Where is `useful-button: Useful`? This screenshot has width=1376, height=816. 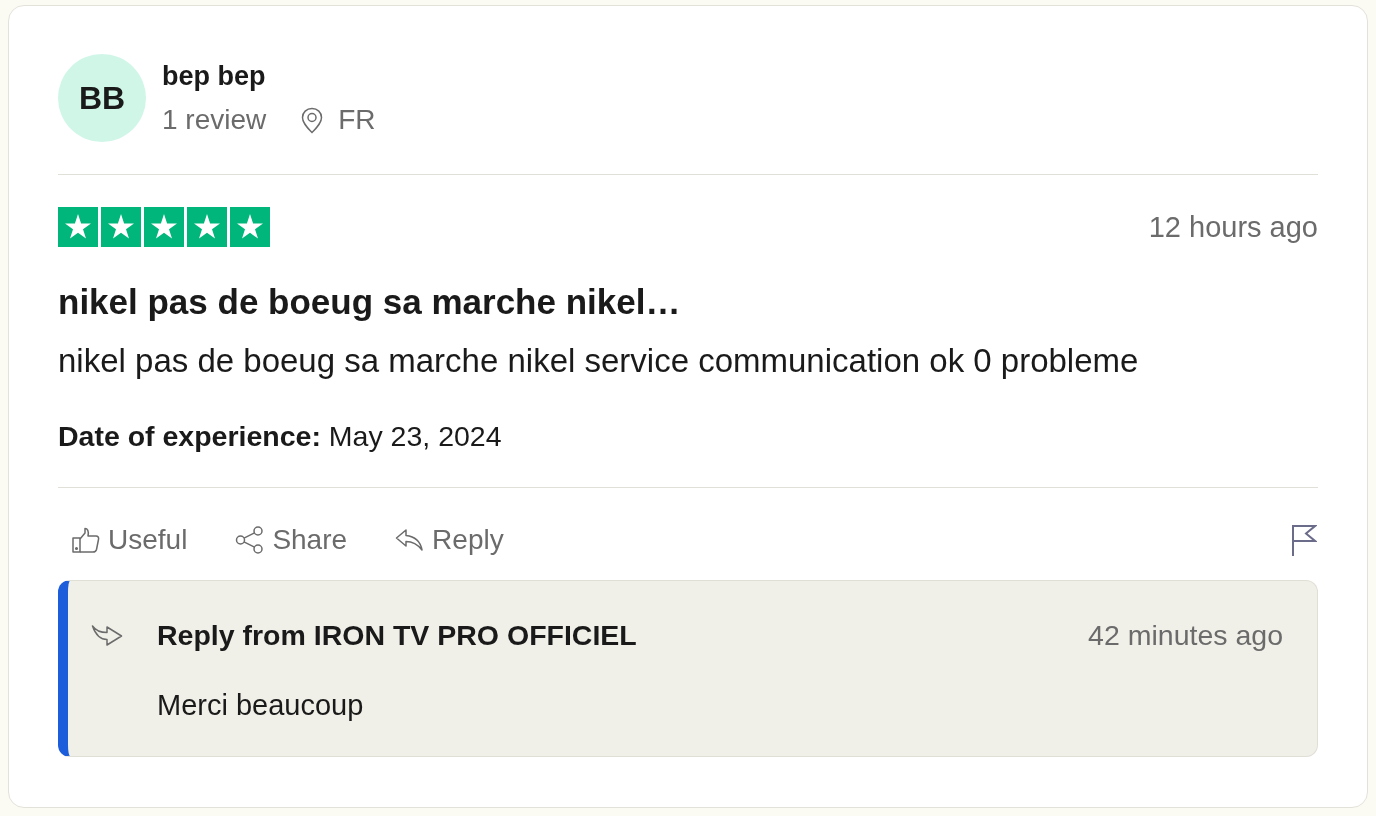 useful-button: Useful is located at coordinates (130, 540).